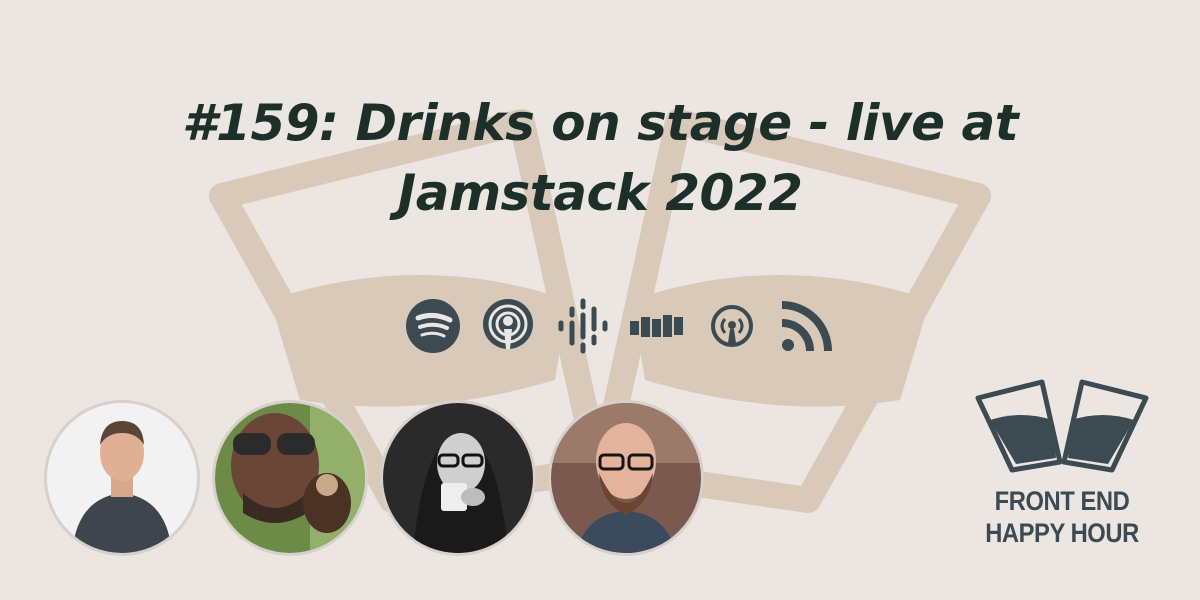 This screenshot has height=600, width=1200. What do you see at coordinates (600, 123) in the screenshot?
I see `episode-title-line1: #159: Drinks on stage - live at` at bounding box center [600, 123].